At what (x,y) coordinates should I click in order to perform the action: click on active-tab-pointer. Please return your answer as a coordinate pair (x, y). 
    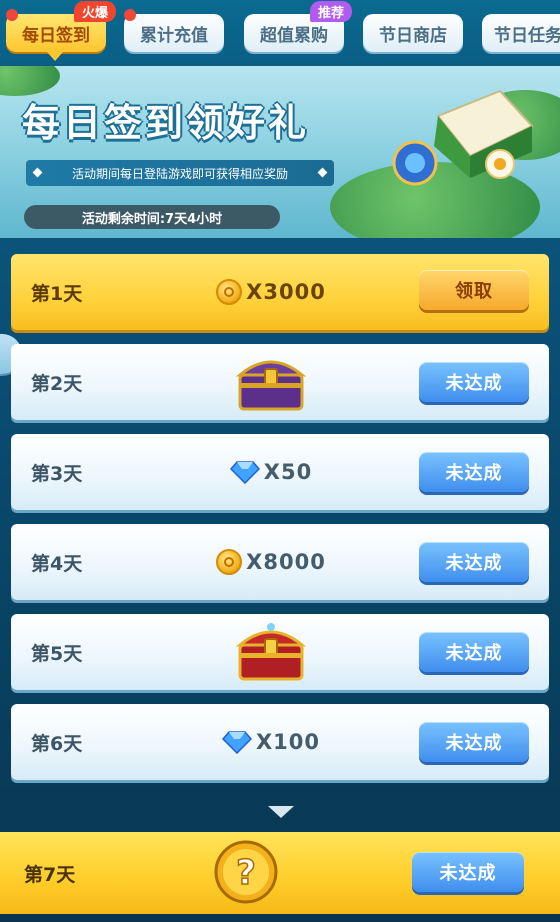
    Looking at the image, I should click on (55, 56).